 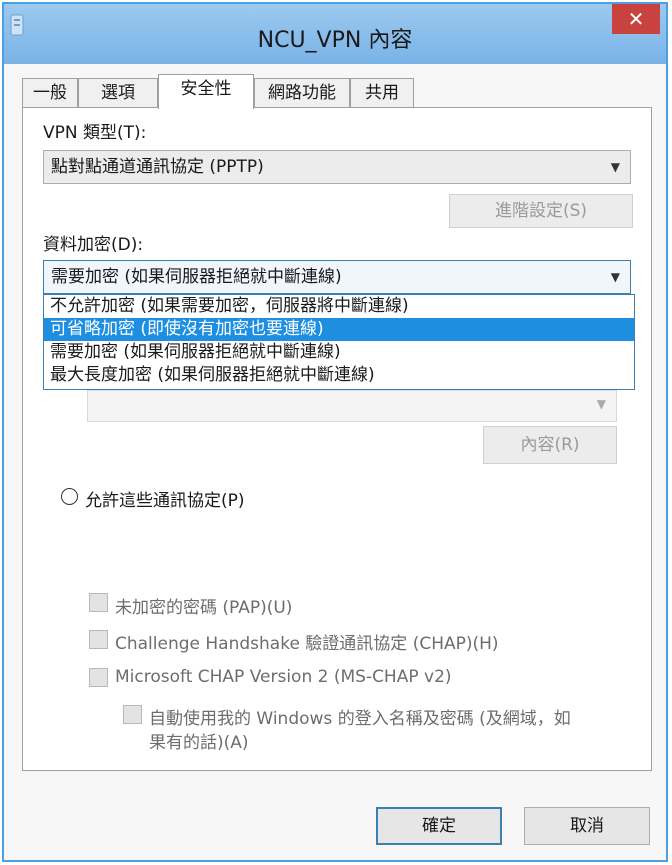 What do you see at coordinates (93, 245) in the screenshot?
I see `data-encryption-label: 資料加密(D):` at bounding box center [93, 245].